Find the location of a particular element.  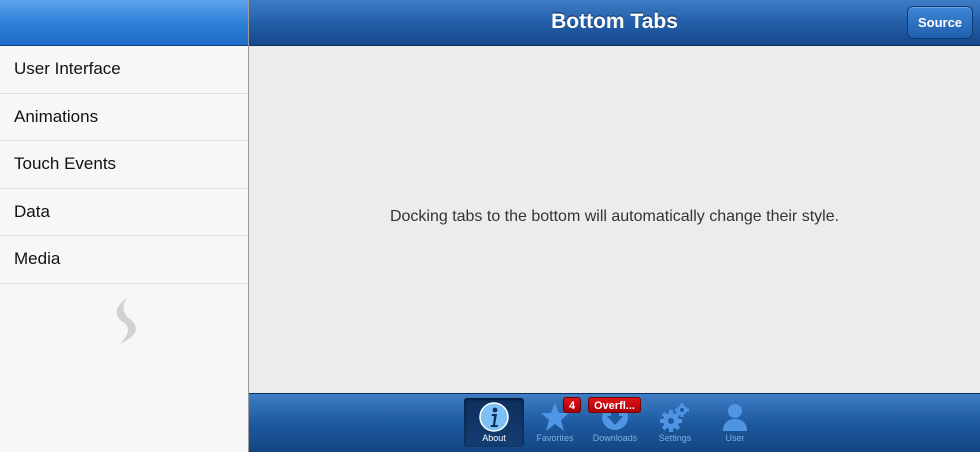

info-icon is located at coordinates (494, 417).